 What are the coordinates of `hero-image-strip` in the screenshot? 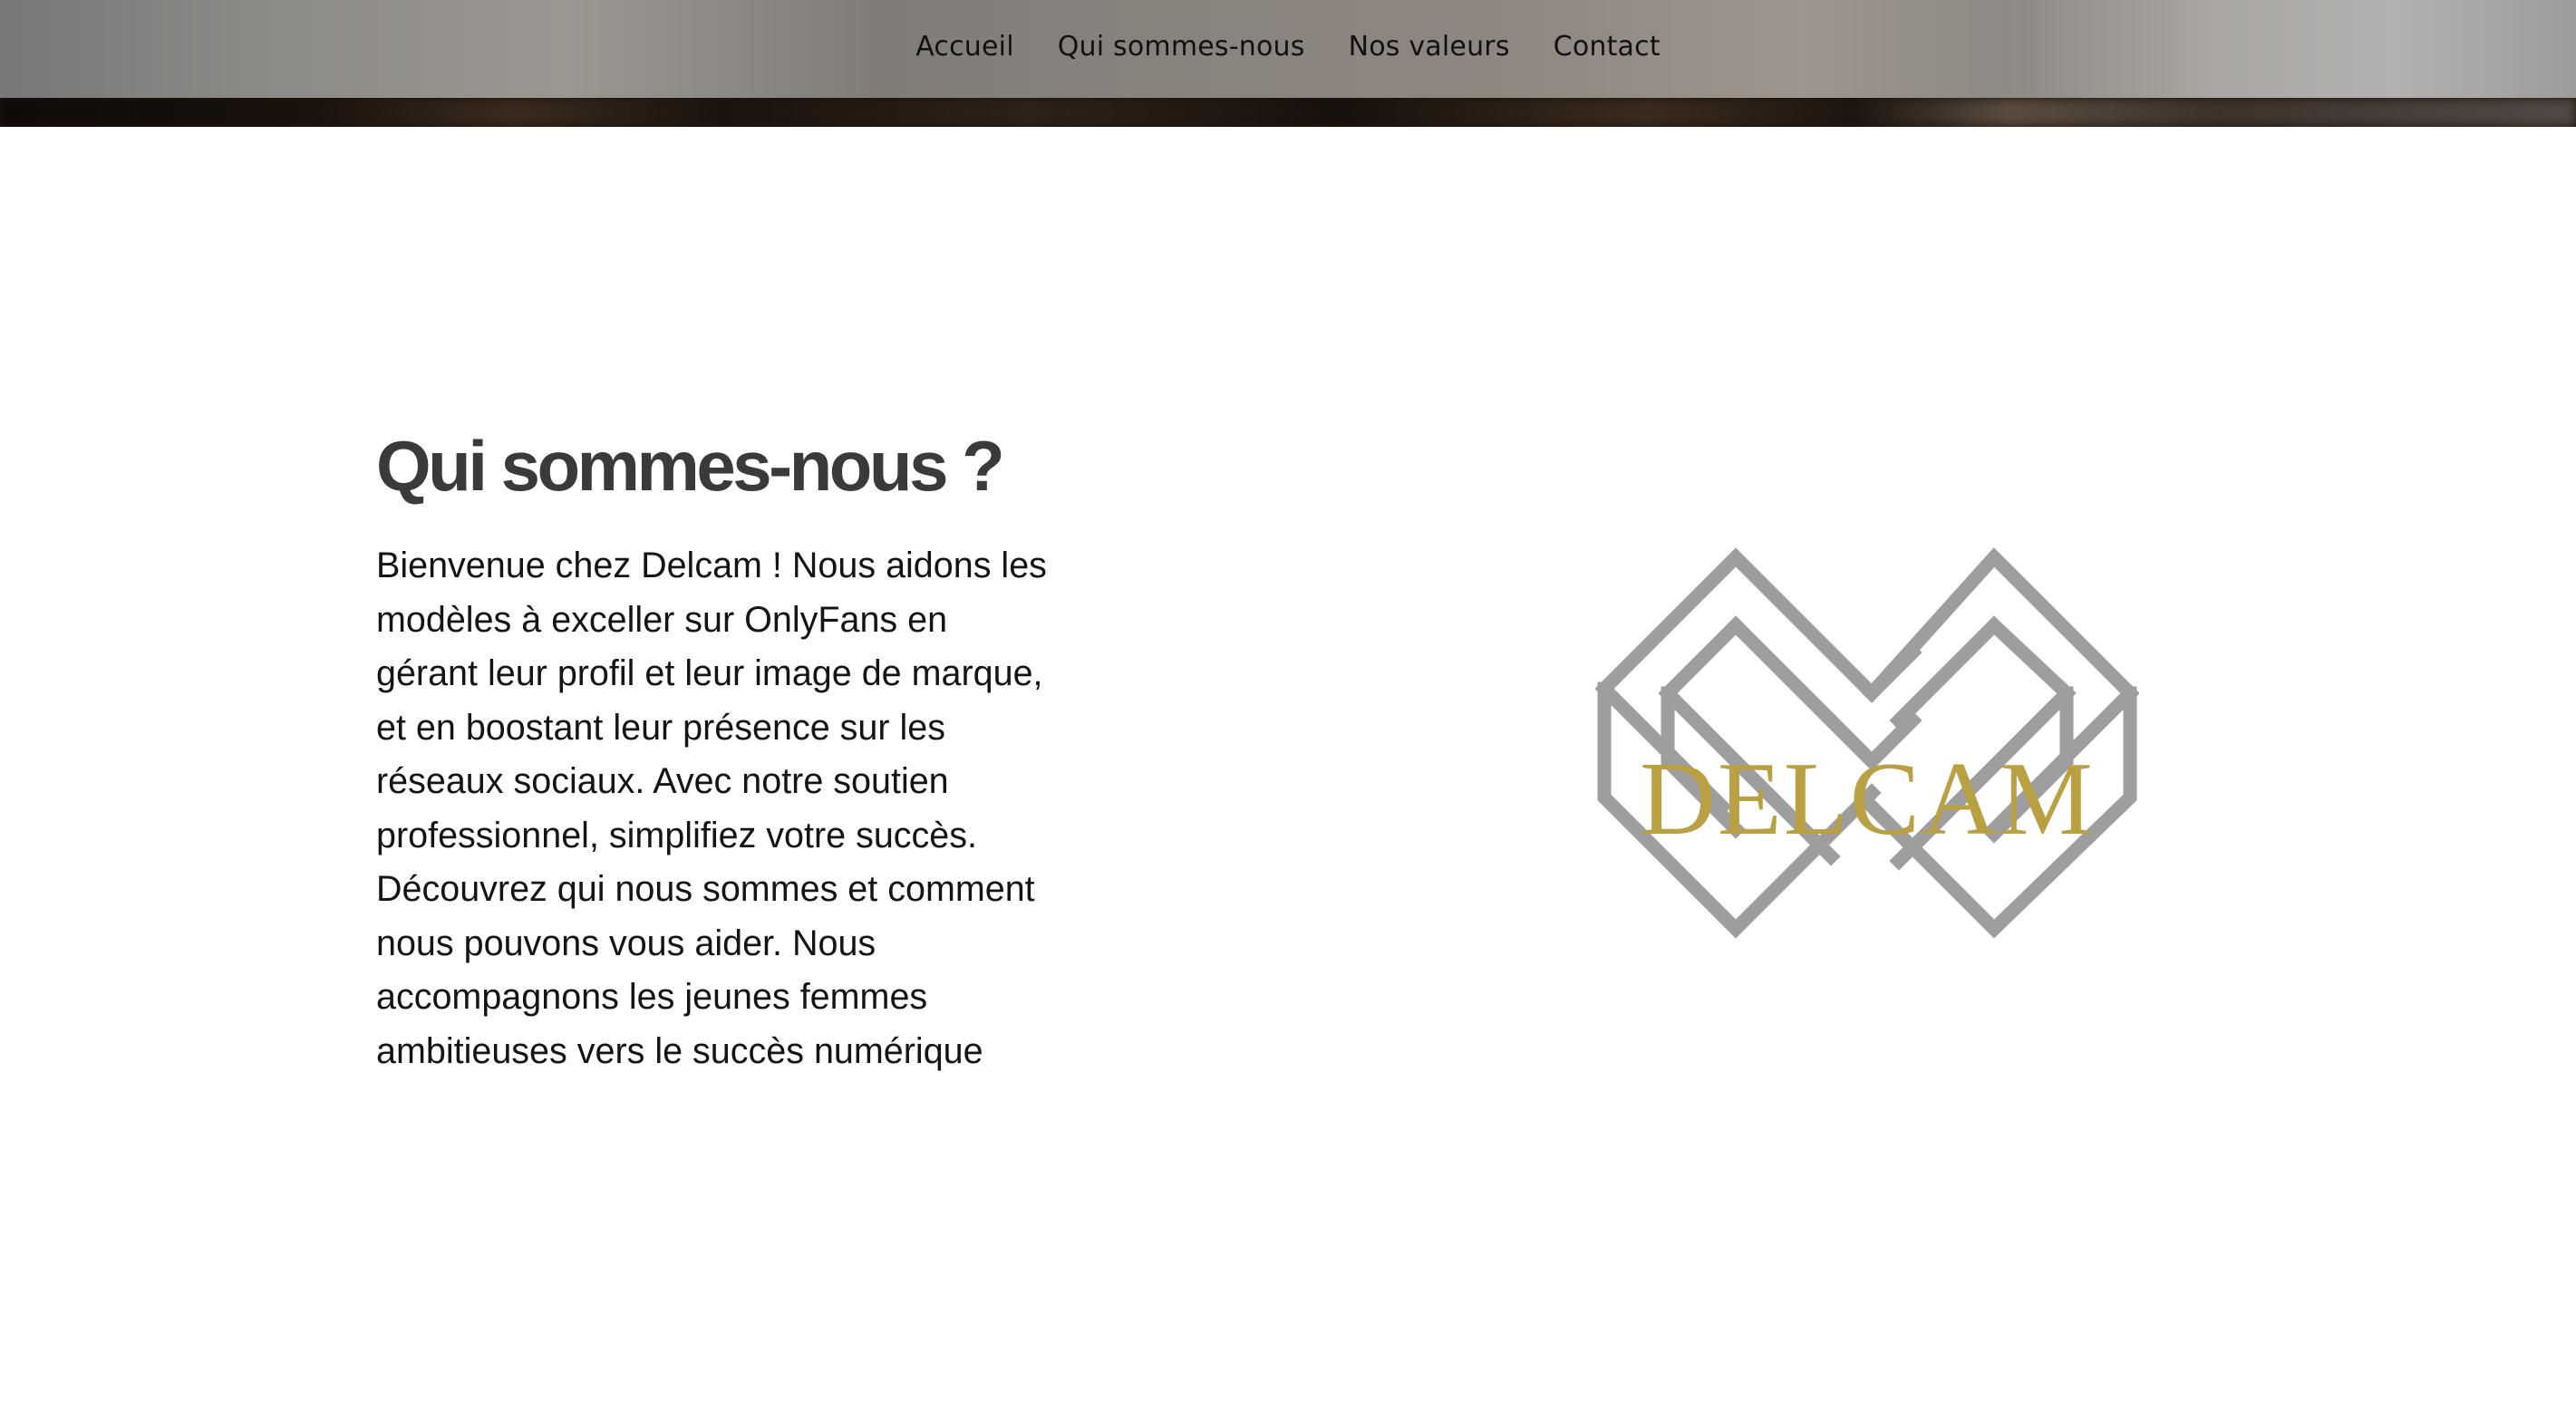 It's located at (1288, 112).